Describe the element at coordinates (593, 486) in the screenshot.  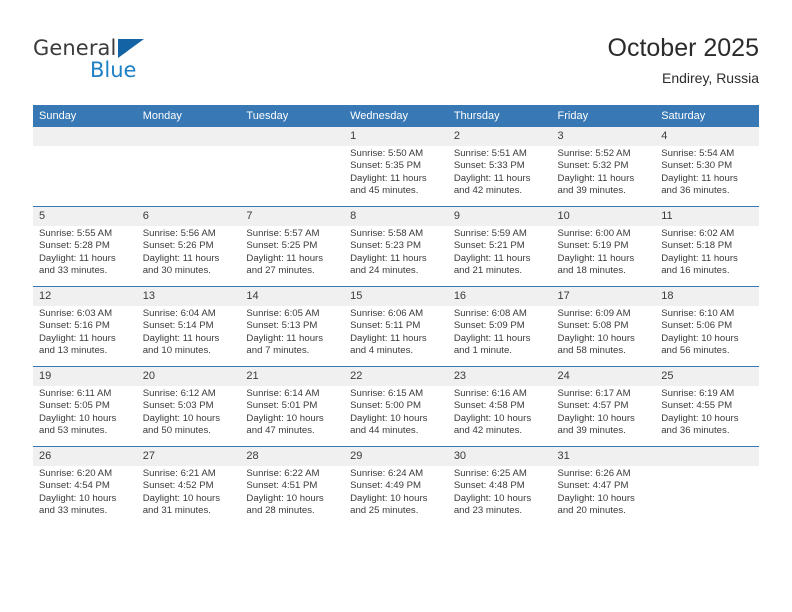
I see `sunset-text: Sunset: 4:47 PM` at that location.